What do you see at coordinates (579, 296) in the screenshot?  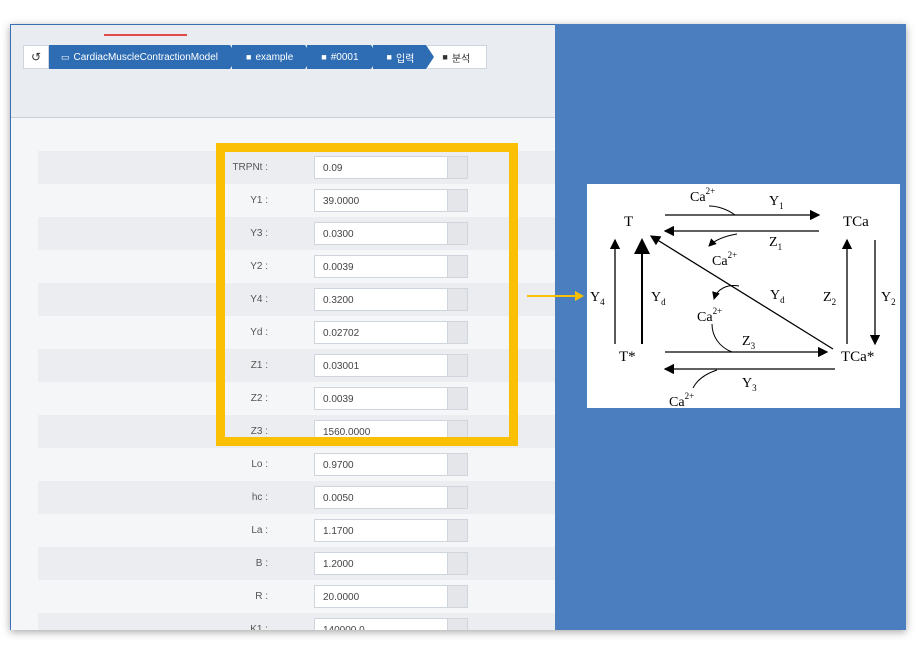 I see `callout-arrow-head` at bounding box center [579, 296].